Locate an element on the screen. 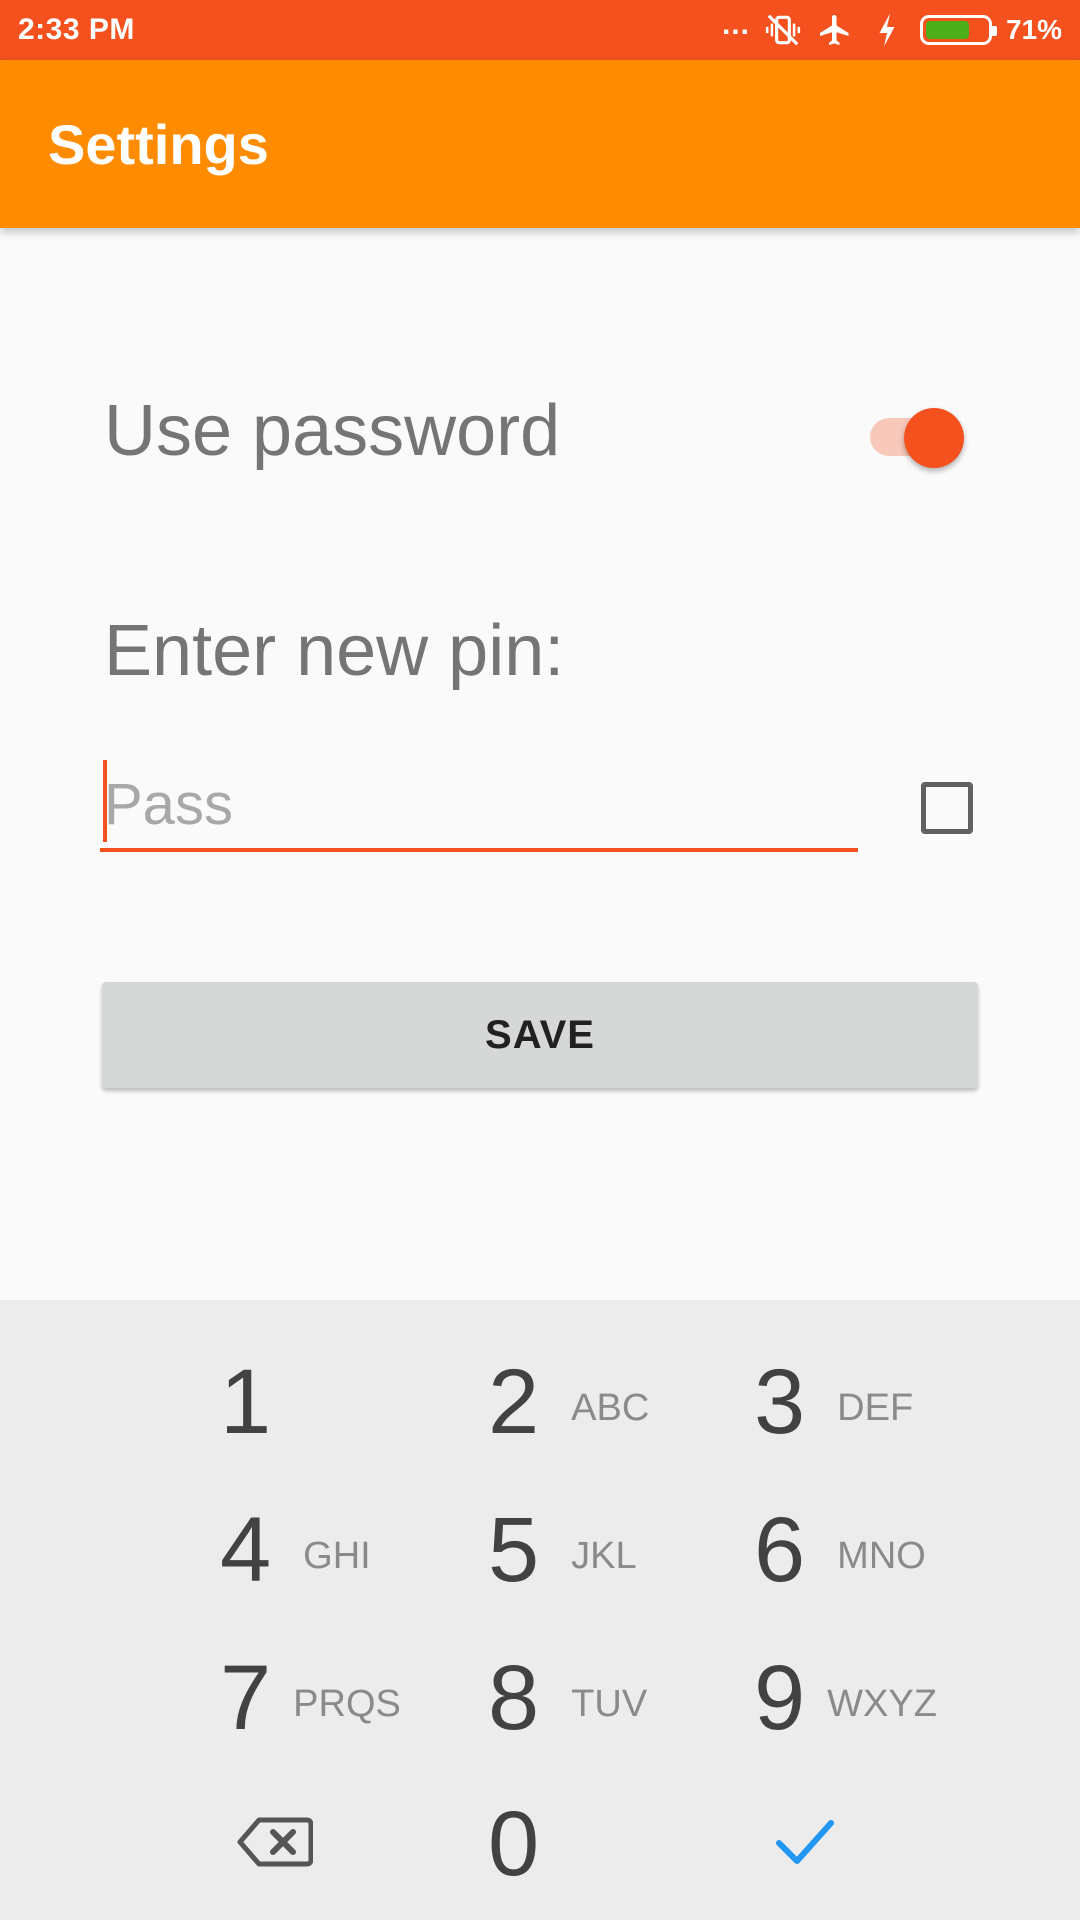  checkmark-icon is located at coordinates (805, 1844).